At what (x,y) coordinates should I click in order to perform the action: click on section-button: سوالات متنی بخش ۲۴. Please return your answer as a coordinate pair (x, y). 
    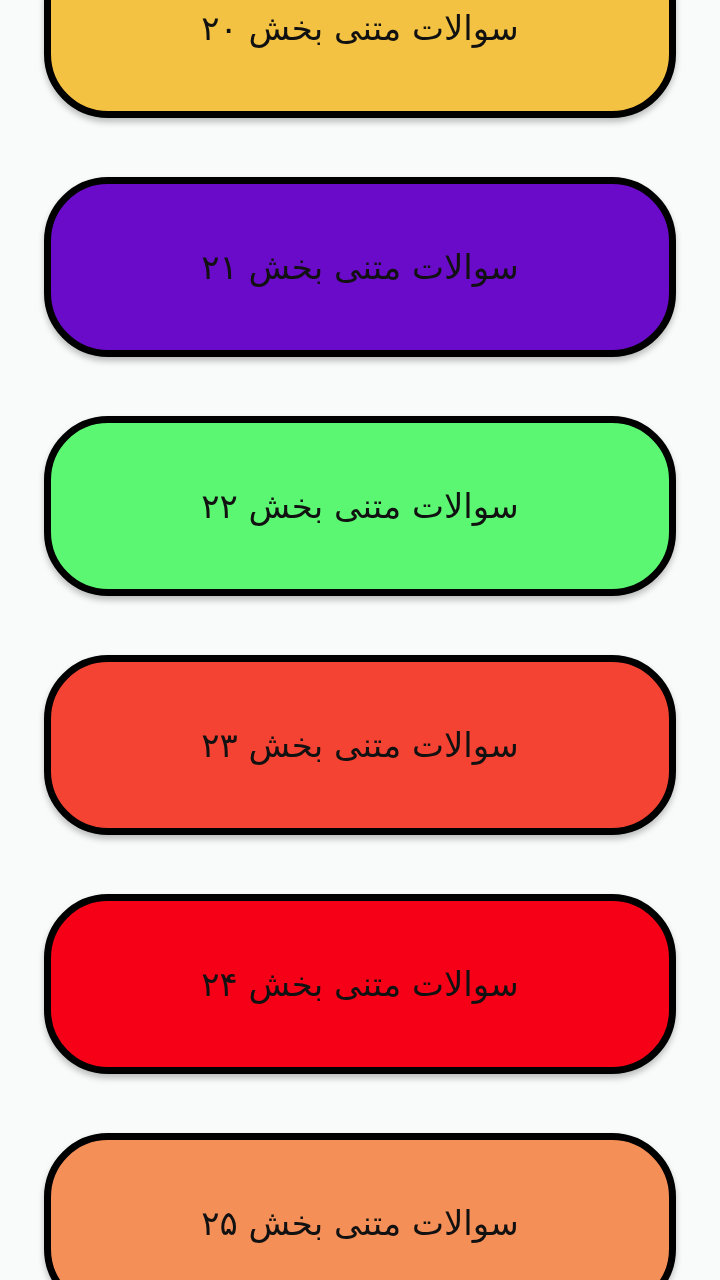
    Looking at the image, I should click on (360, 984).